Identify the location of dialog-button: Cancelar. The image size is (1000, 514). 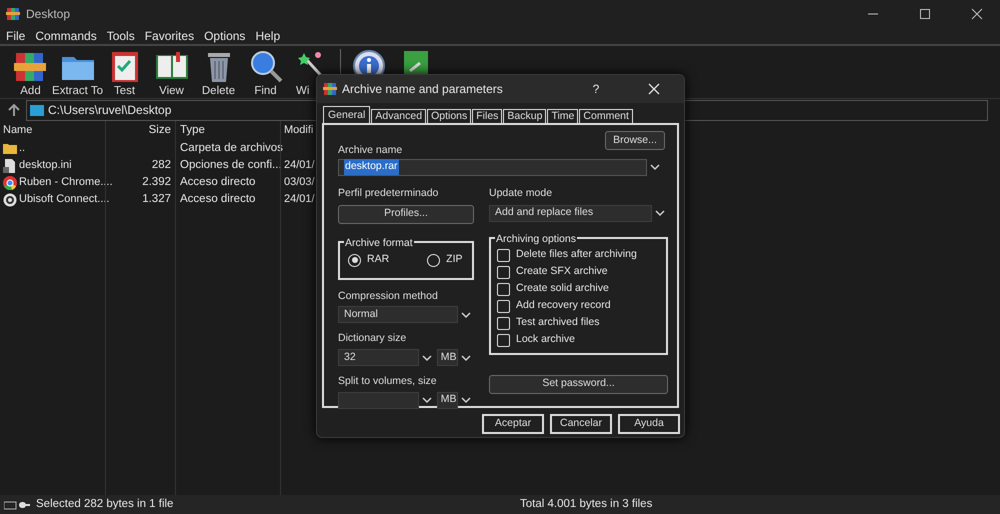
(581, 424).